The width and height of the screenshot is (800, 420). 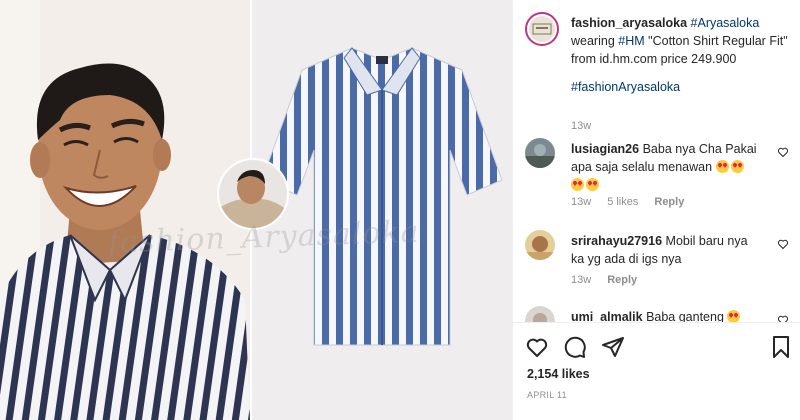 I want to click on action-icons, so click(x=575, y=347).